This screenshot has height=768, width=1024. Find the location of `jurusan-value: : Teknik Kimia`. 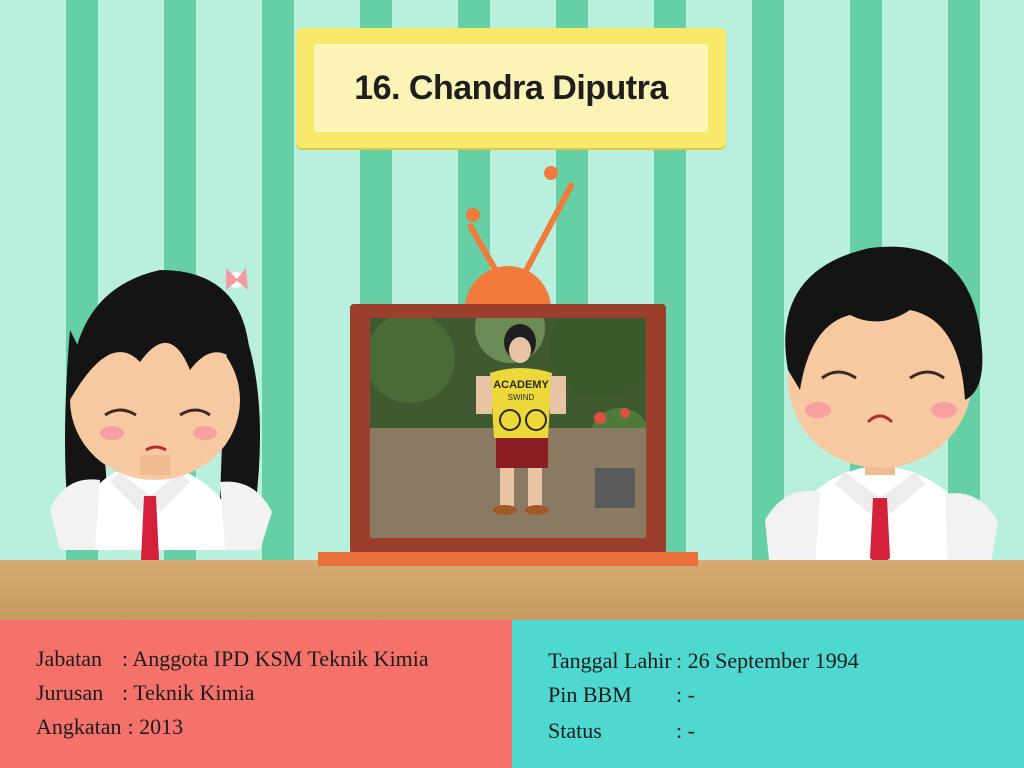

jurusan-value: : Teknik Kimia is located at coordinates (188, 692).